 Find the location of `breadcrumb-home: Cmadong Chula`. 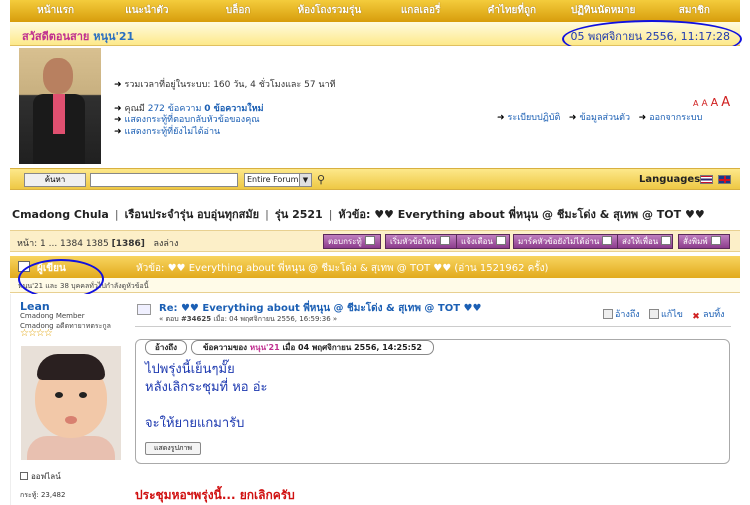

breadcrumb-home: Cmadong Chula is located at coordinates (60, 214).